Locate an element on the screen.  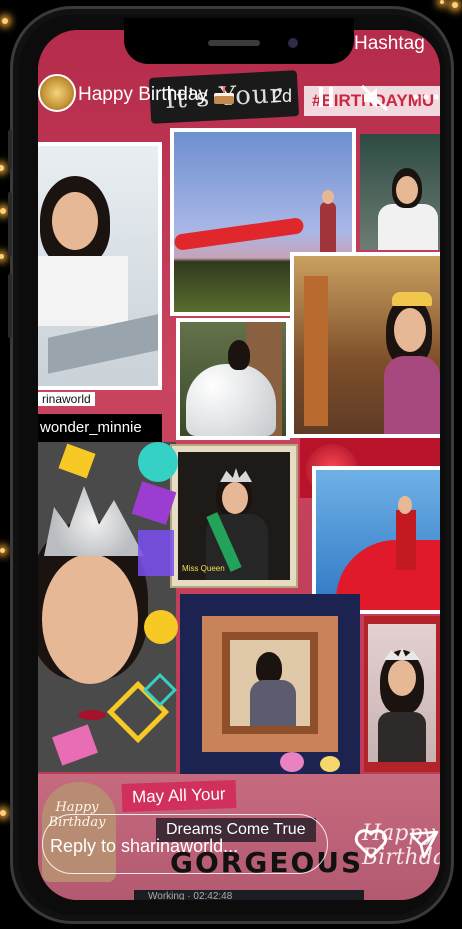
heart-icon is located at coordinates (371, 844).